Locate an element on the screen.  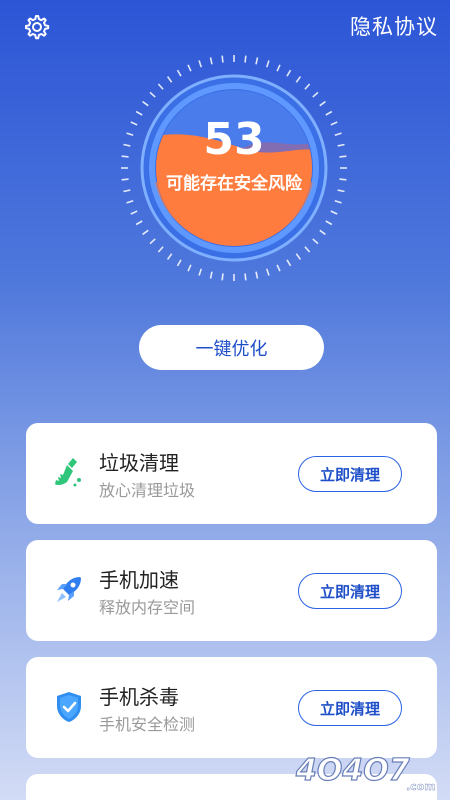
feature-card-junk-clean: 垃圾清理 放心清理垃圾 立即清理 is located at coordinates (231, 473).